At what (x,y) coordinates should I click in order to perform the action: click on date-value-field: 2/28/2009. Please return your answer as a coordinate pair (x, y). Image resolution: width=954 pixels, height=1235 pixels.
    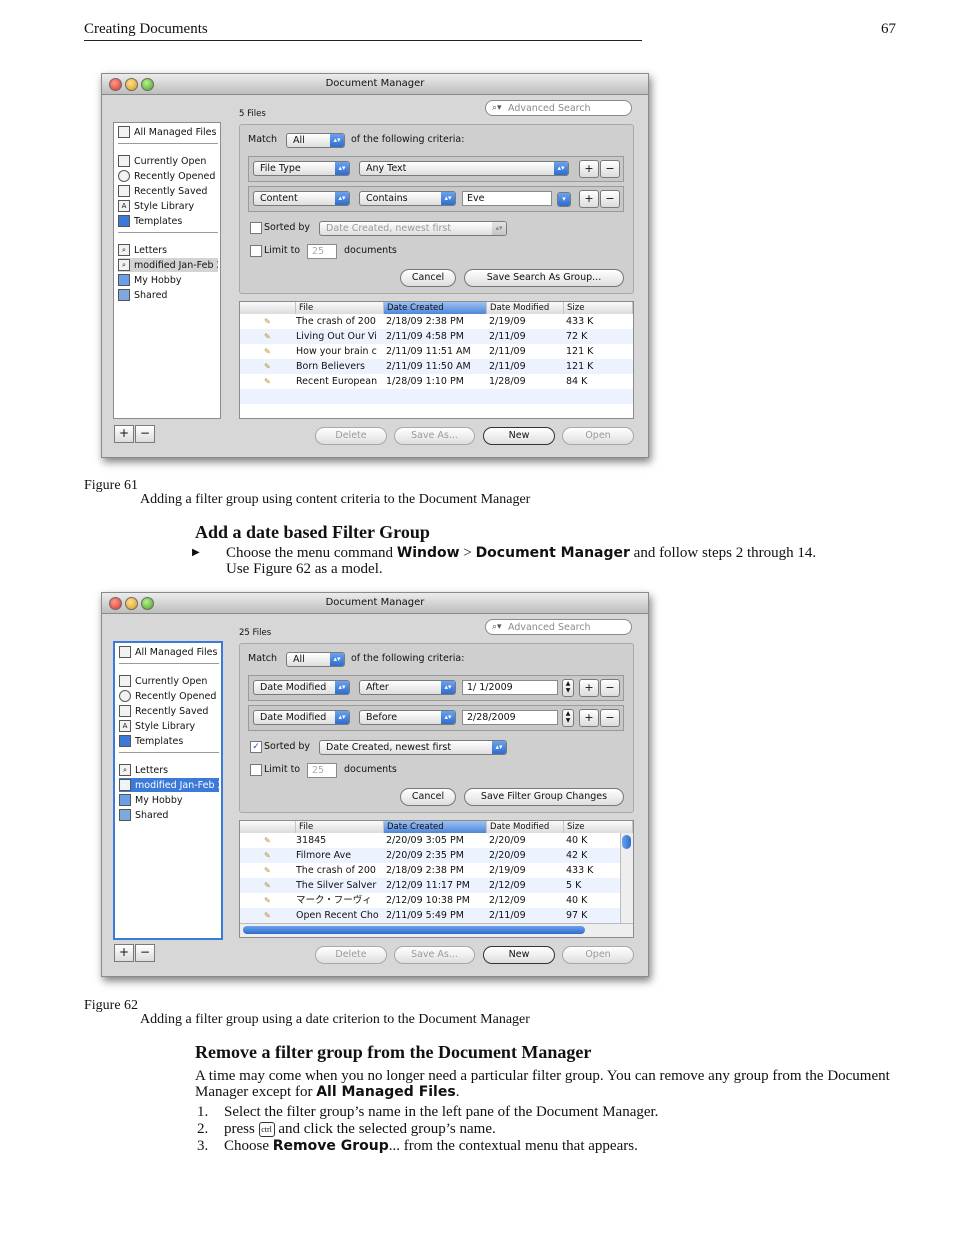
    Looking at the image, I should click on (510, 717).